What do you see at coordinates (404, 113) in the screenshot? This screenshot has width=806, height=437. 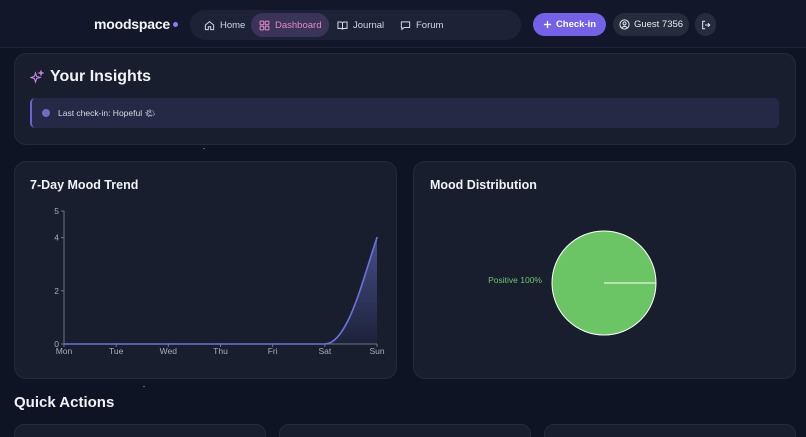 I see `last-checkin-banner: Last check-in: Hopeful 🌤` at bounding box center [404, 113].